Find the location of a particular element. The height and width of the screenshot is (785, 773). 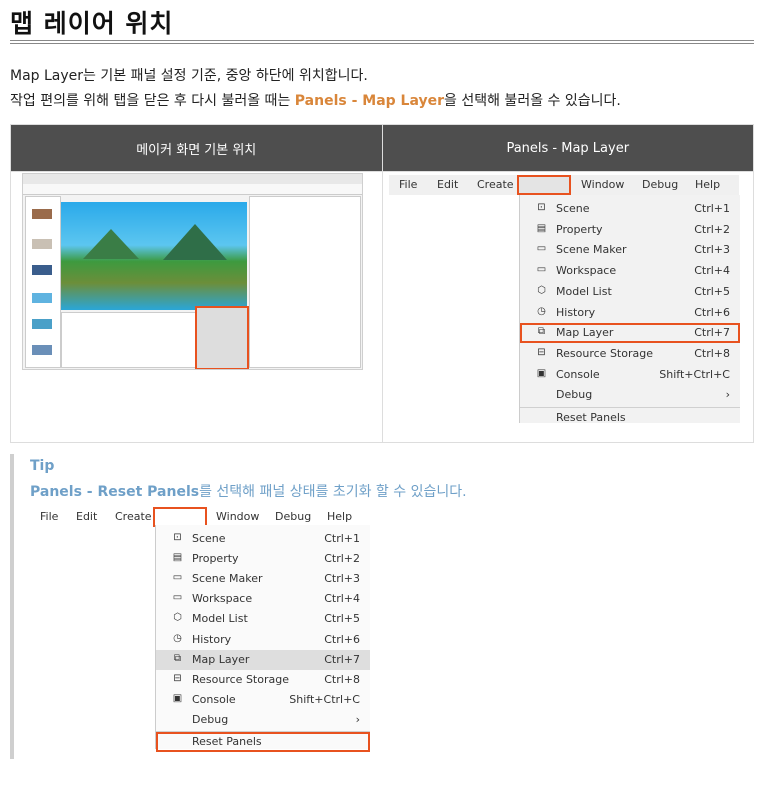

menu-item-label: Debug is located at coordinates (210, 719).